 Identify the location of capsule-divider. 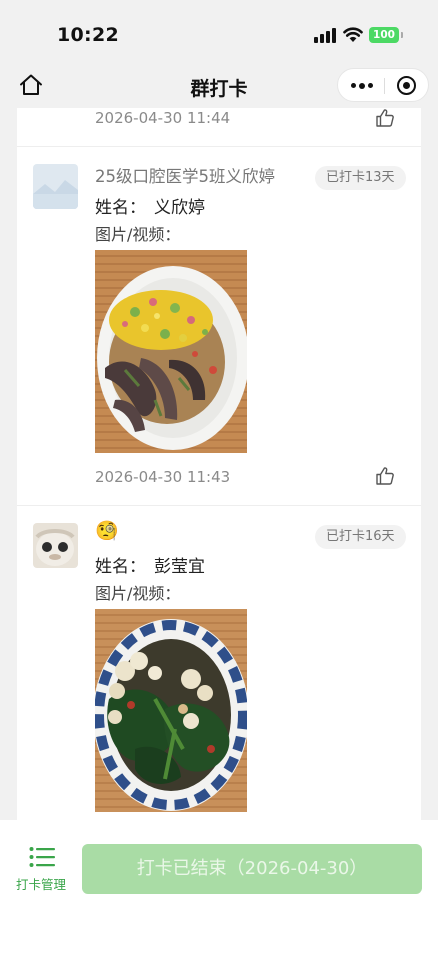
(384, 86).